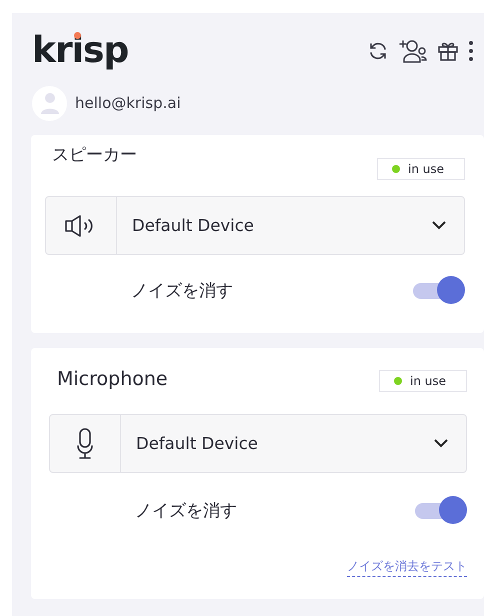 The height and width of the screenshot is (616, 484). What do you see at coordinates (413, 51) in the screenshot?
I see `add-users-icon` at bounding box center [413, 51].